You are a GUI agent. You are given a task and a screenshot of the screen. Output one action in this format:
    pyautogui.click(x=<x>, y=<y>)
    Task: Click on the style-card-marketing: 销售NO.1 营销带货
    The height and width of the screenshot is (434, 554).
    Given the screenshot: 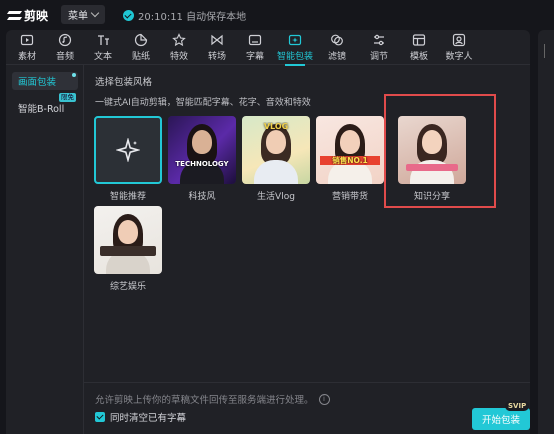 What is the action you would take?
    pyautogui.click(x=350, y=159)
    